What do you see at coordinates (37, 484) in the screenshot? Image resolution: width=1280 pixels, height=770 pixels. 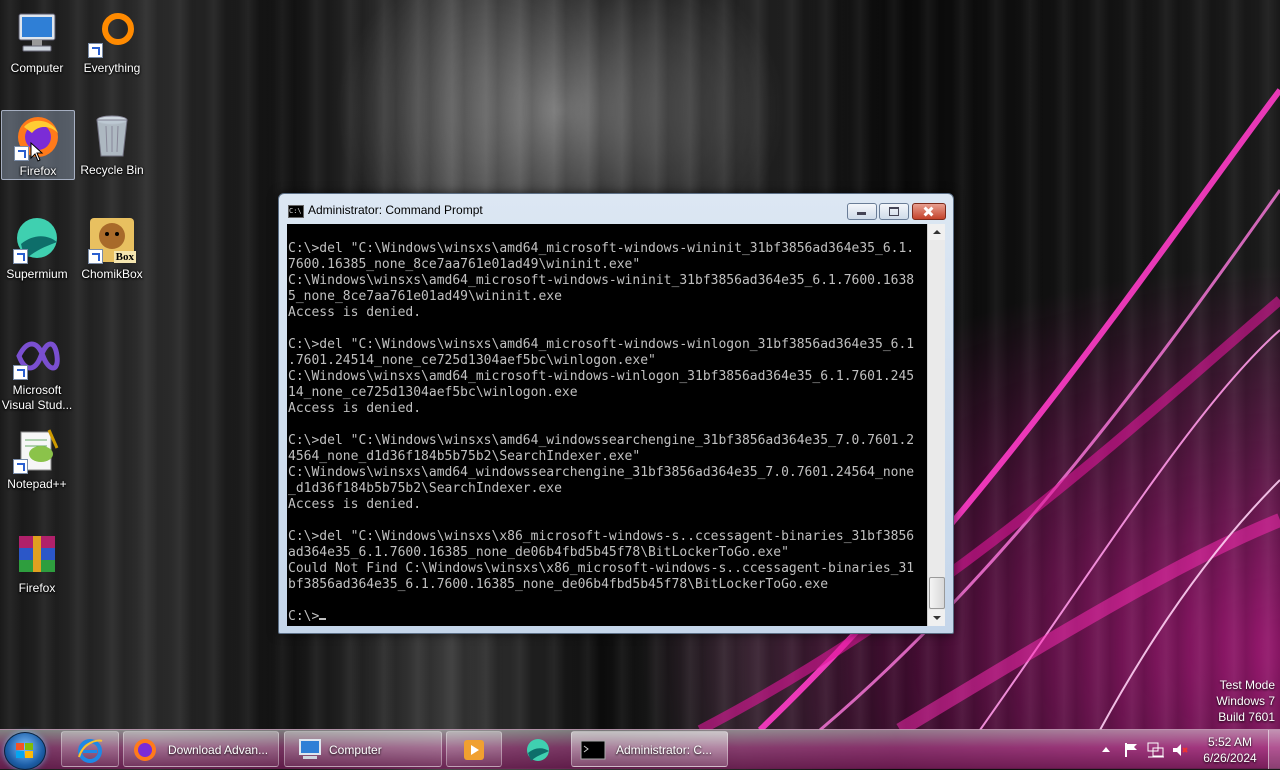 I see `desktop-icon-label: Notepad++` at bounding box center [37, 484].